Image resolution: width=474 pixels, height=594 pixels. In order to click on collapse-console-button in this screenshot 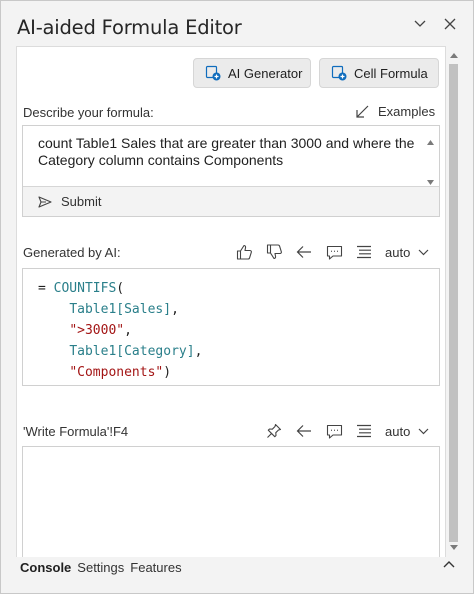, I will do `click(449, 564)`.